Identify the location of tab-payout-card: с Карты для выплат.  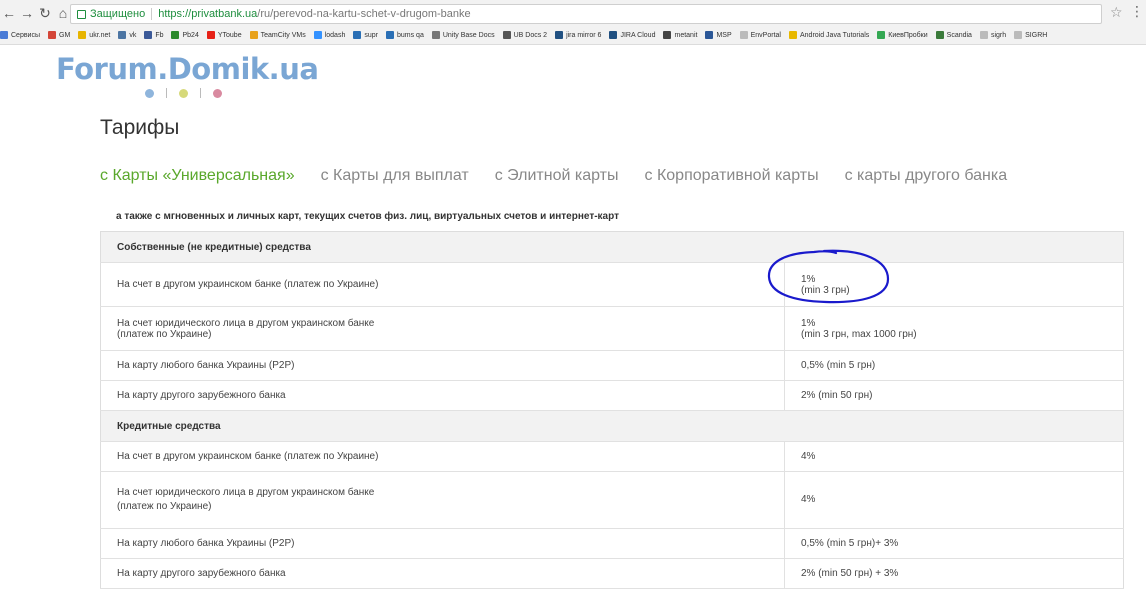
(395, 176).